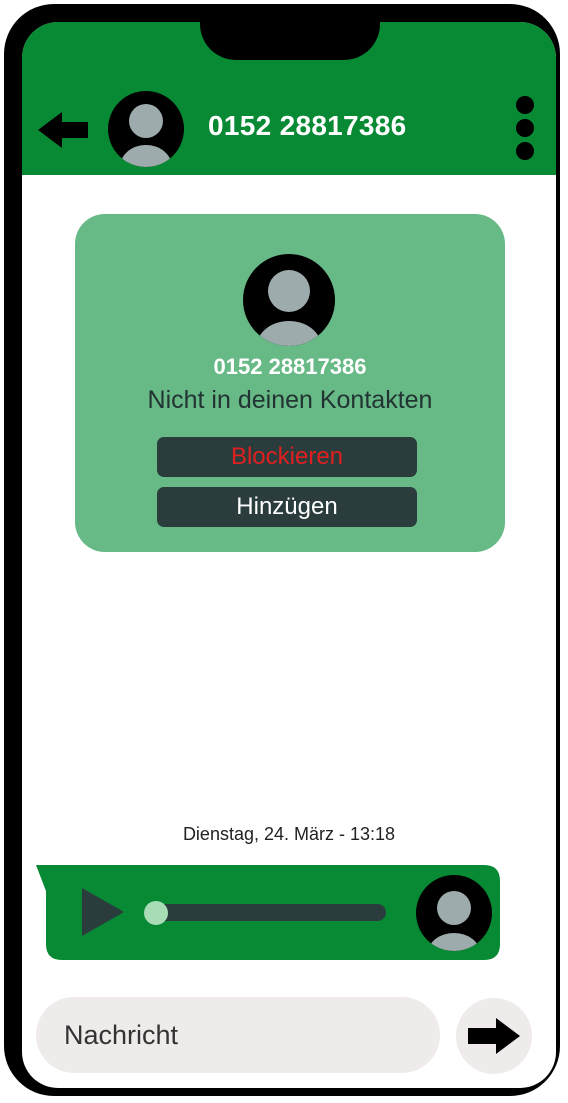 This screenshot has width=568, height=1103. Describe the element at coordinates (287, 507) in the screenshot. I see `add-contact-button: Hinzügen` at that location.